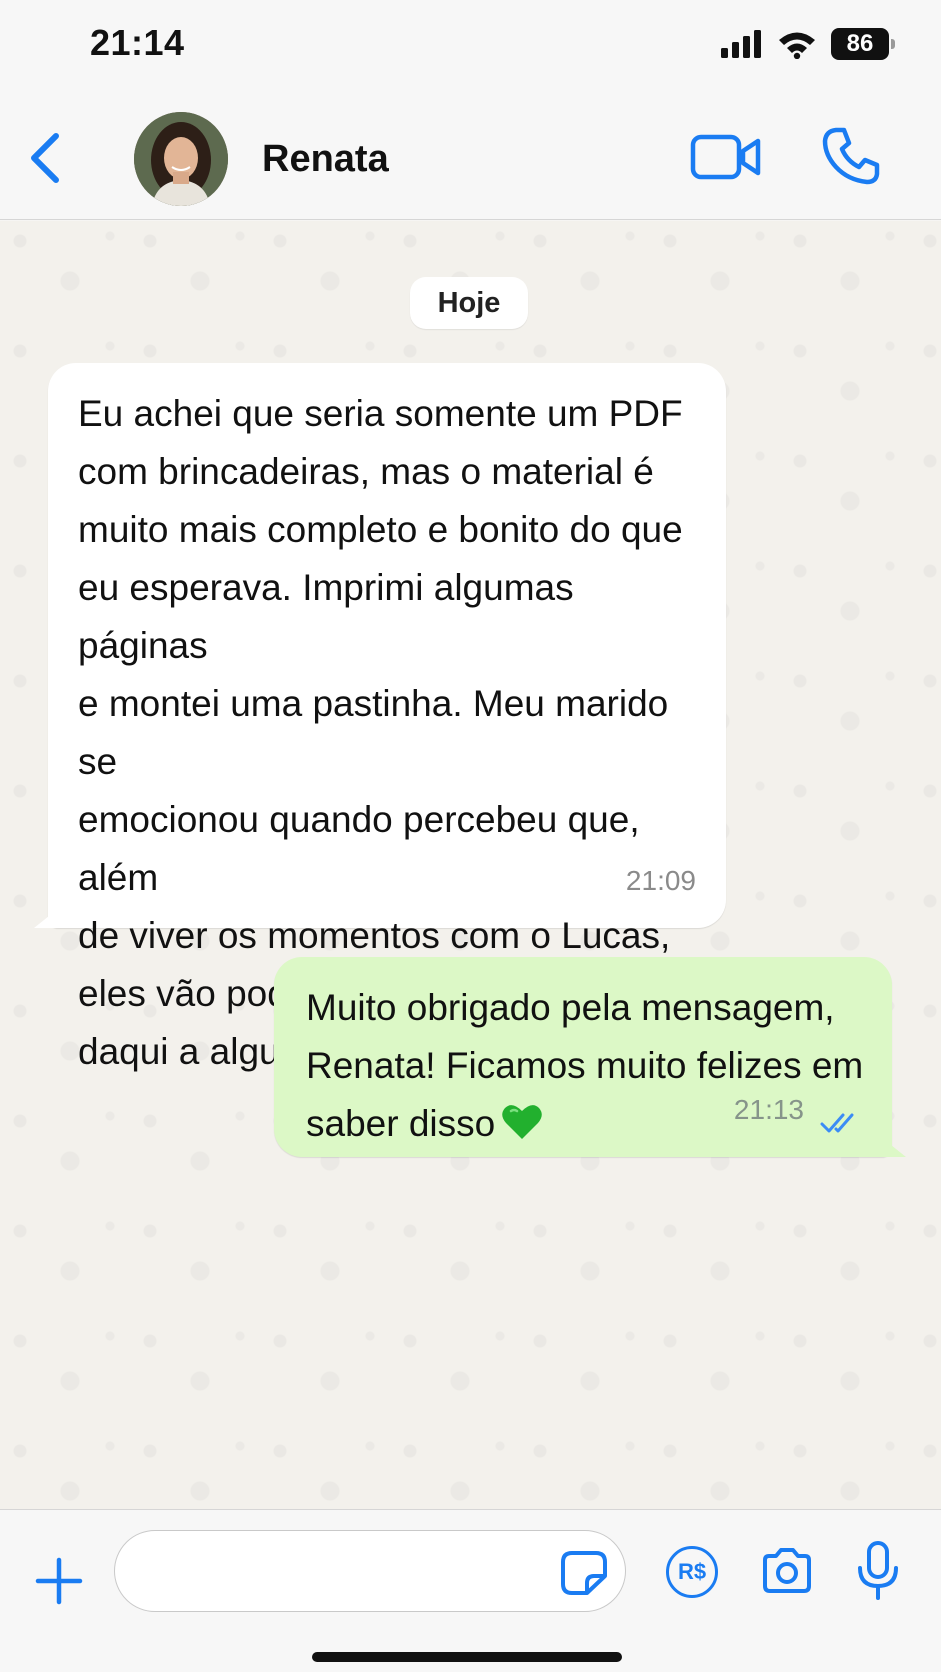 The image size is (941, 1672). I want to click on plus-icon, so click(59, 1581).